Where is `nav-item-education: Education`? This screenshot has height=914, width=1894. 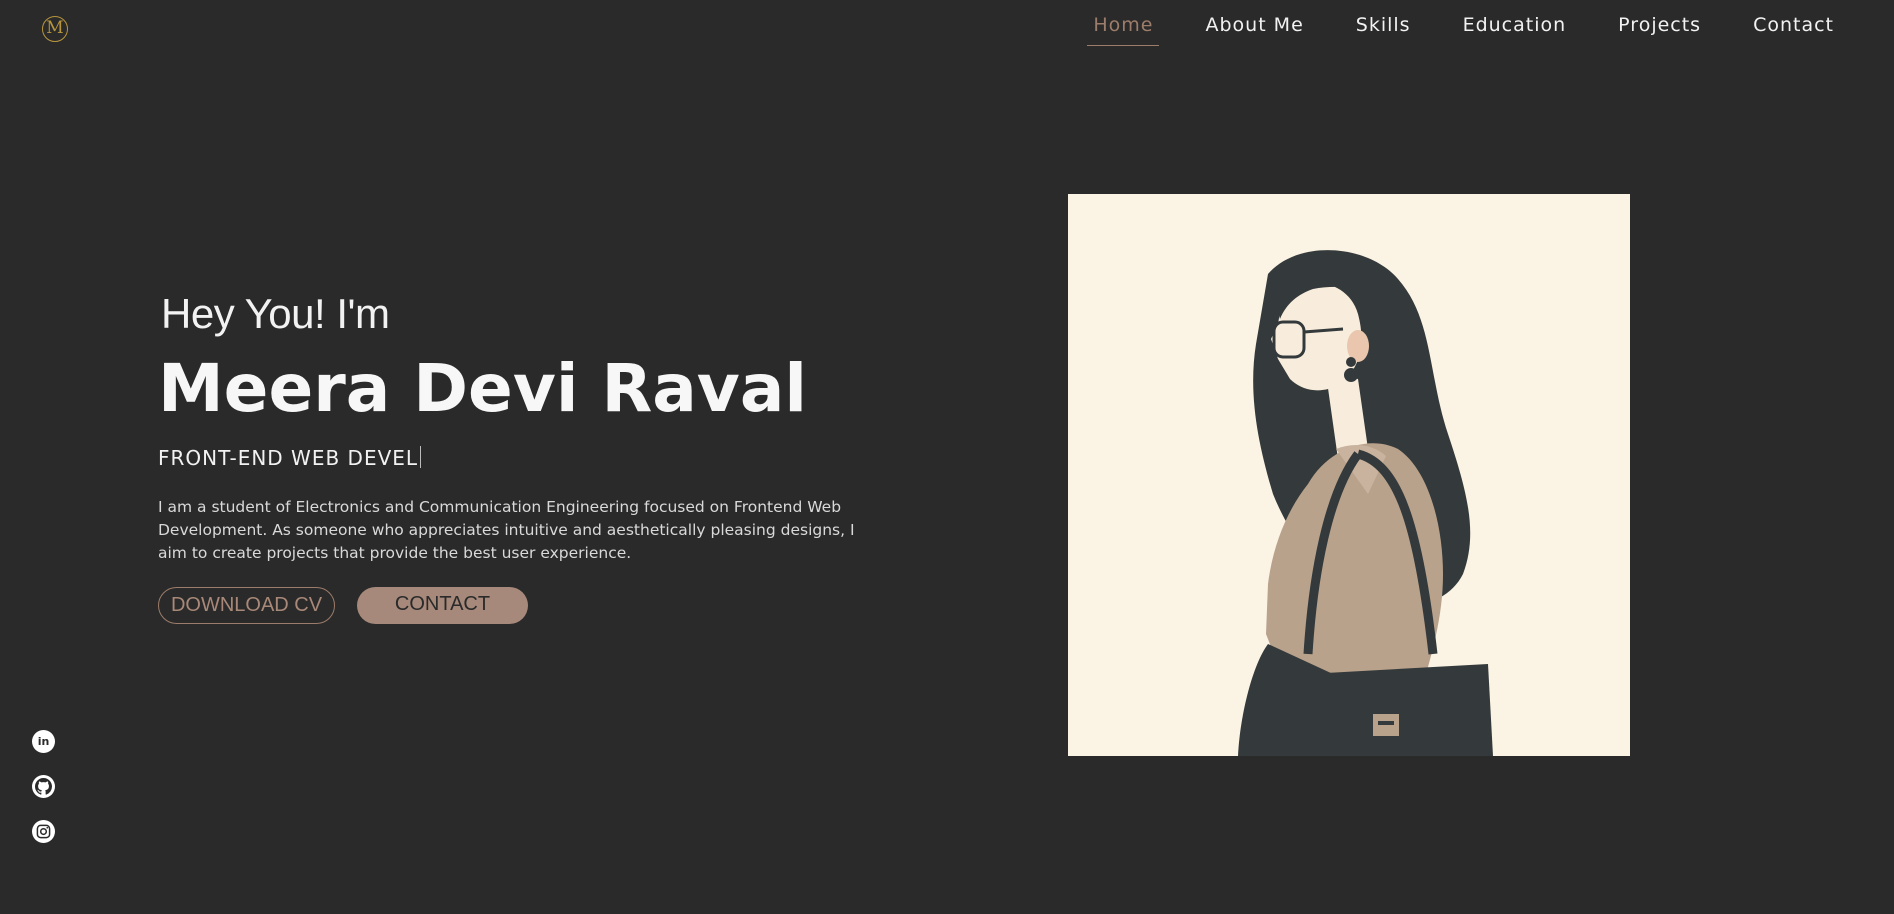
nav-item-education: Education is located at coordinates (1515, 30).